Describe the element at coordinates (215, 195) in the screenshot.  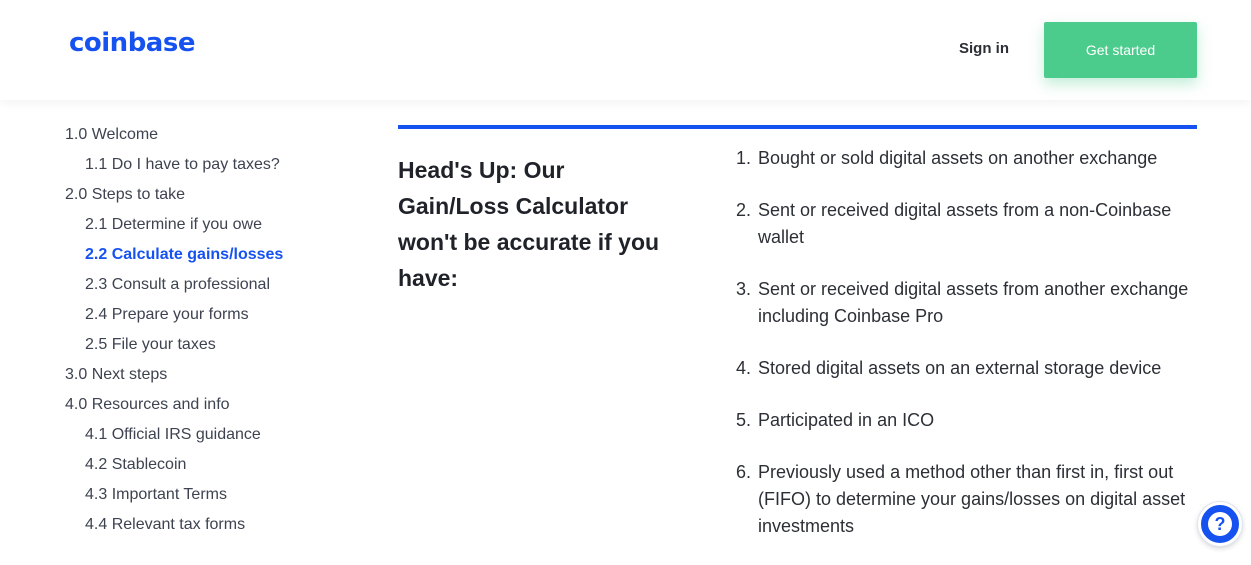
I see `toc-item-steps: 2.0 Steps to take` at that location.